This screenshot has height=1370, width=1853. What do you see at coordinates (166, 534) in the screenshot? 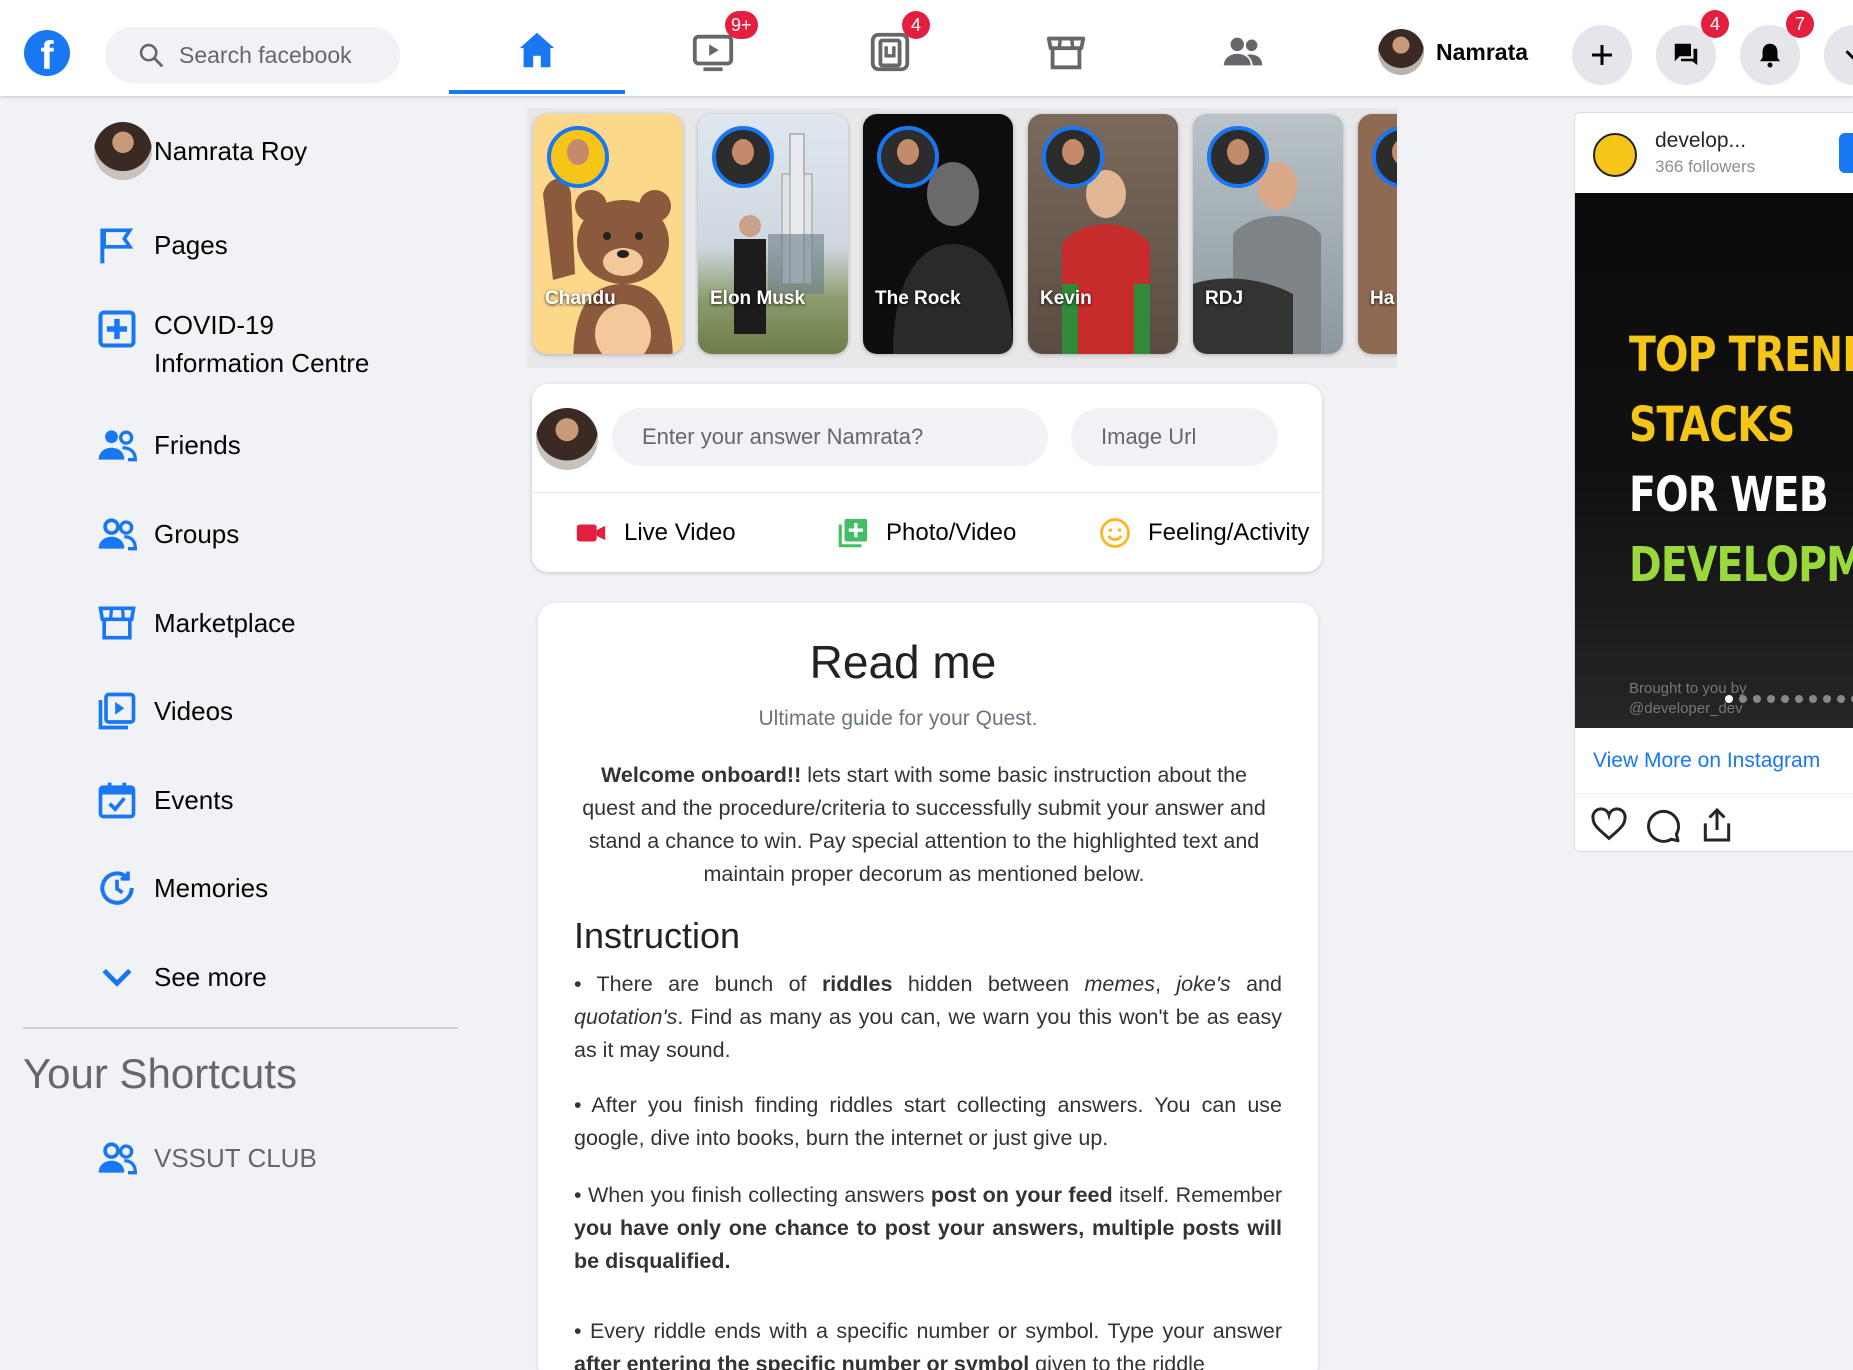
I see `sidebar-item-groups: Groups` at bounding box center [166, 534].